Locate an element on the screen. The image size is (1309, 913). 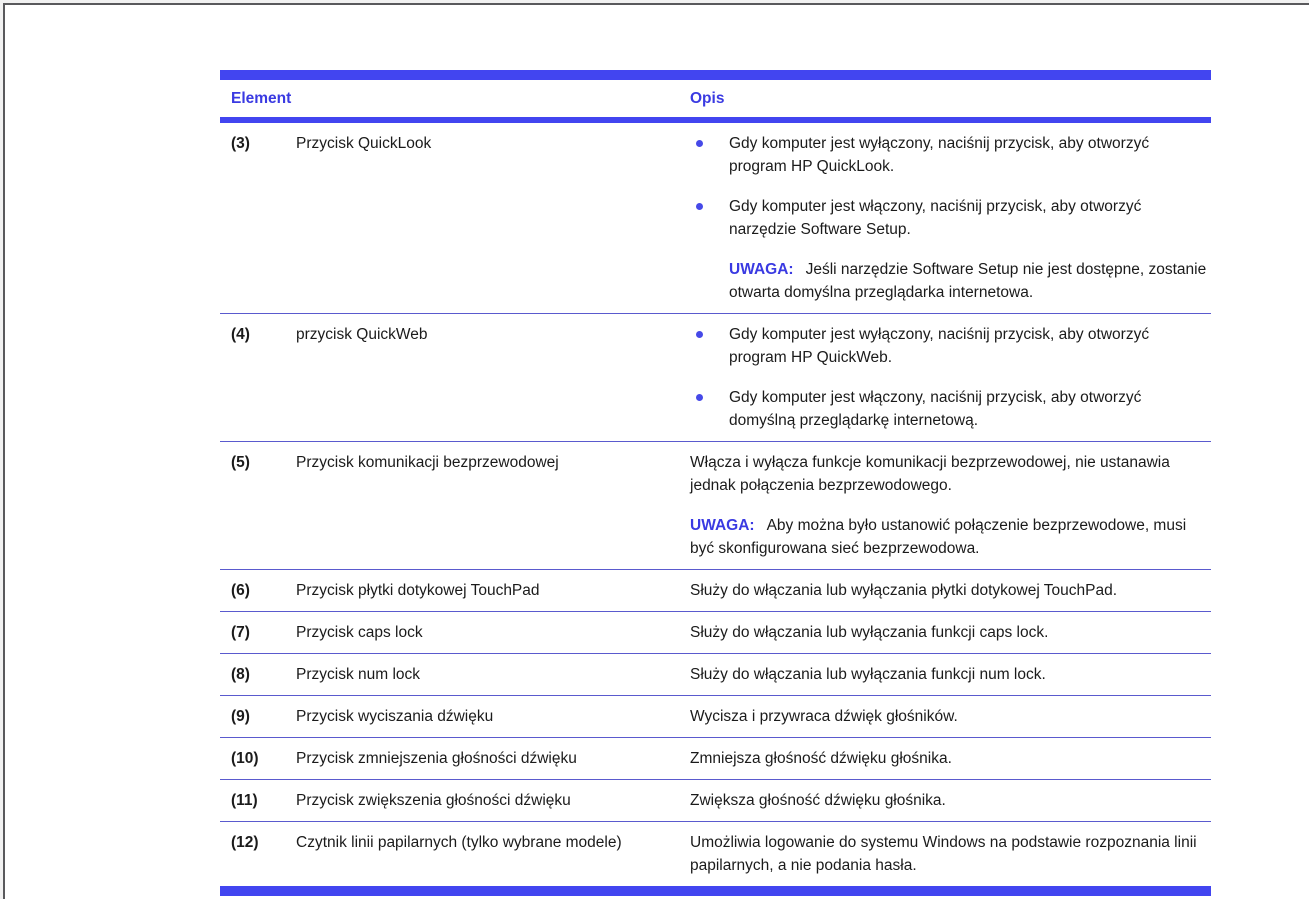
row-number: (6) is located at coordinates (240, 590).